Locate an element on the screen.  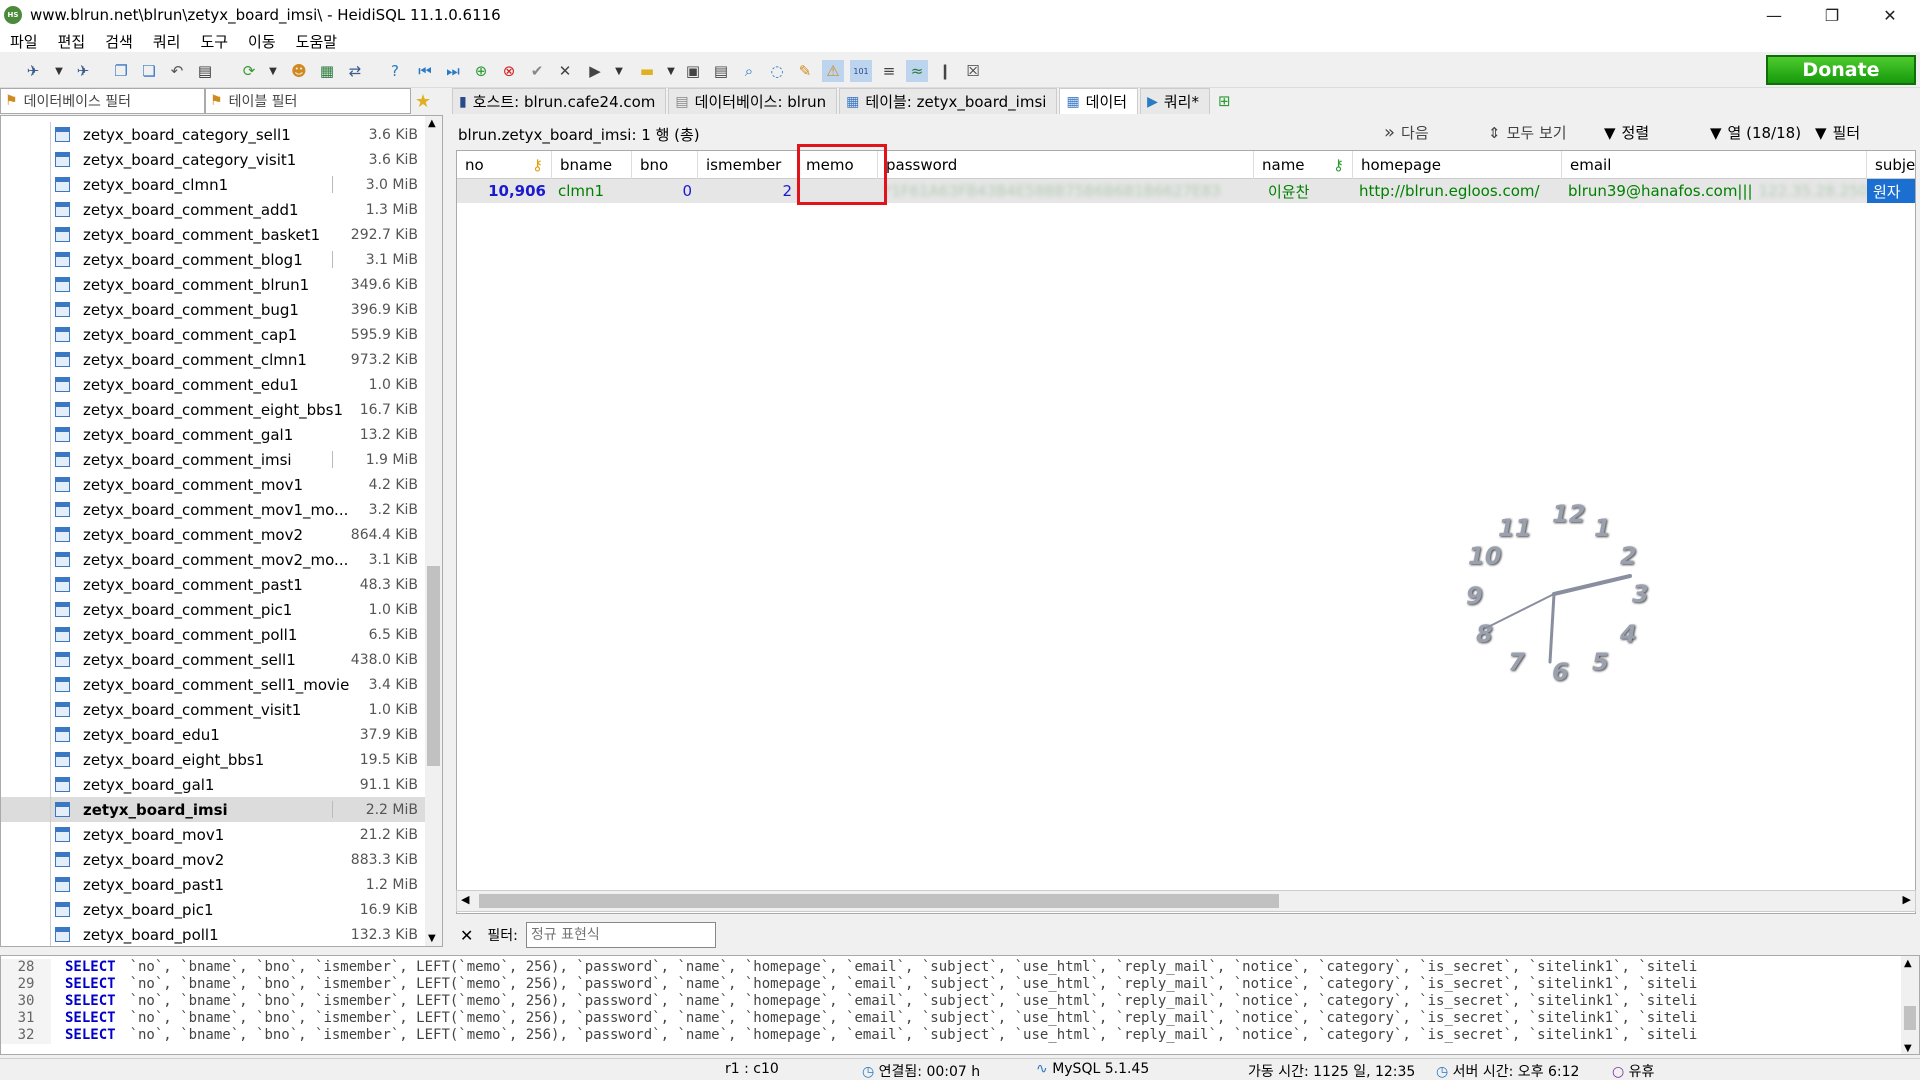
cell-email: blrun39@hanafos.com||| 122.35.28.250 is located at coordinates (1714, 191).